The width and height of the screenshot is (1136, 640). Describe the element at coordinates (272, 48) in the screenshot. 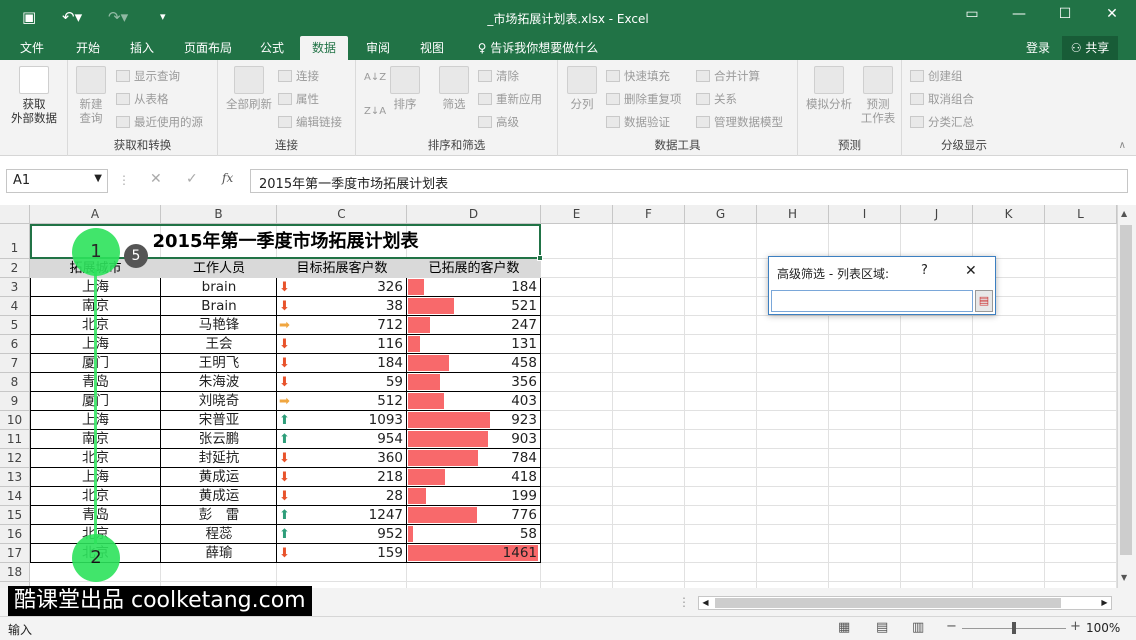

I see `tab-formulas: 公式` at that location.